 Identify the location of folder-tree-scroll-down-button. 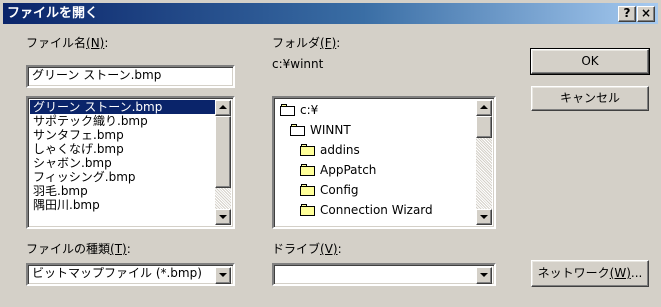
(484, 217).